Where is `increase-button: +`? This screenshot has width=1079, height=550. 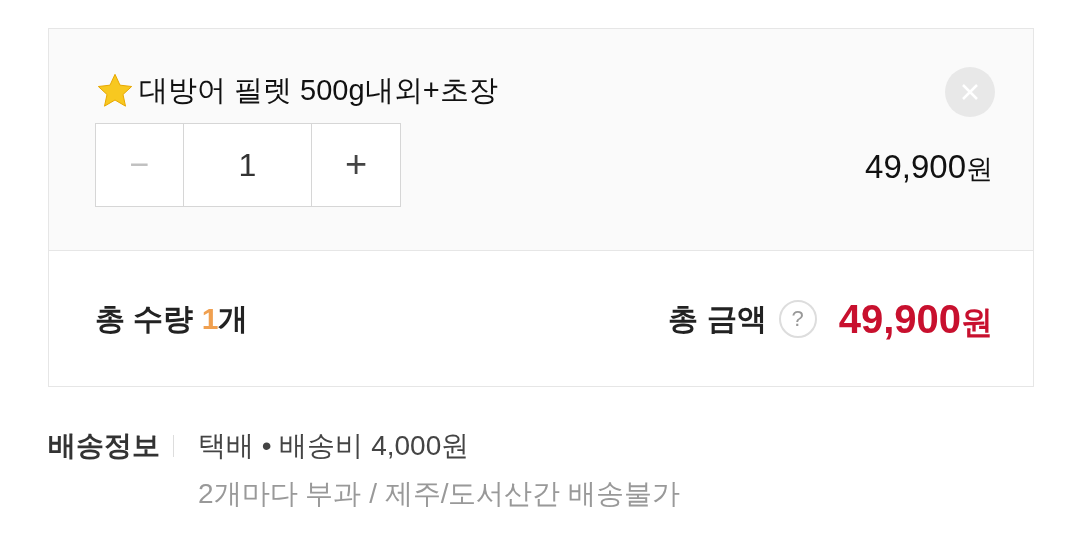
increase-button: + is located at coordinates (356, 164).